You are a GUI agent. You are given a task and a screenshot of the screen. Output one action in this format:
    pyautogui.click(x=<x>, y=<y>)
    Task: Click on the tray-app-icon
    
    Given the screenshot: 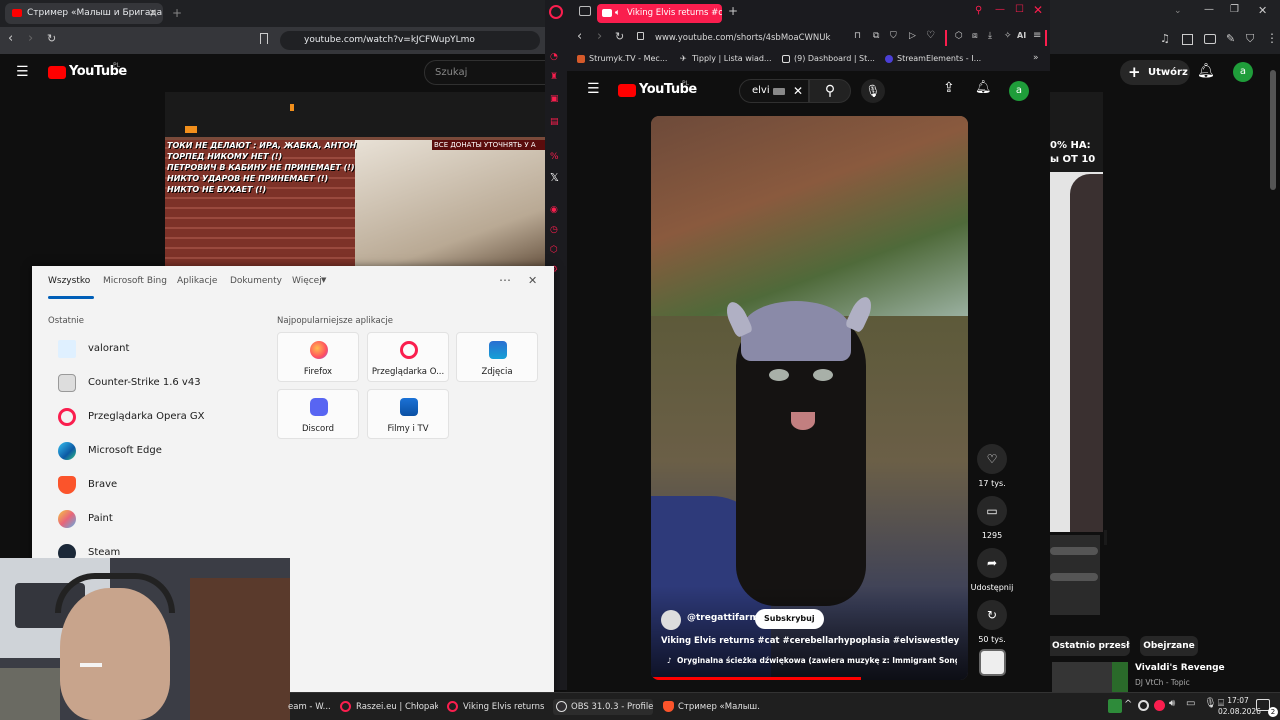 What is the action you would take?
    pyautogui.click(x=1115, y=706)
    